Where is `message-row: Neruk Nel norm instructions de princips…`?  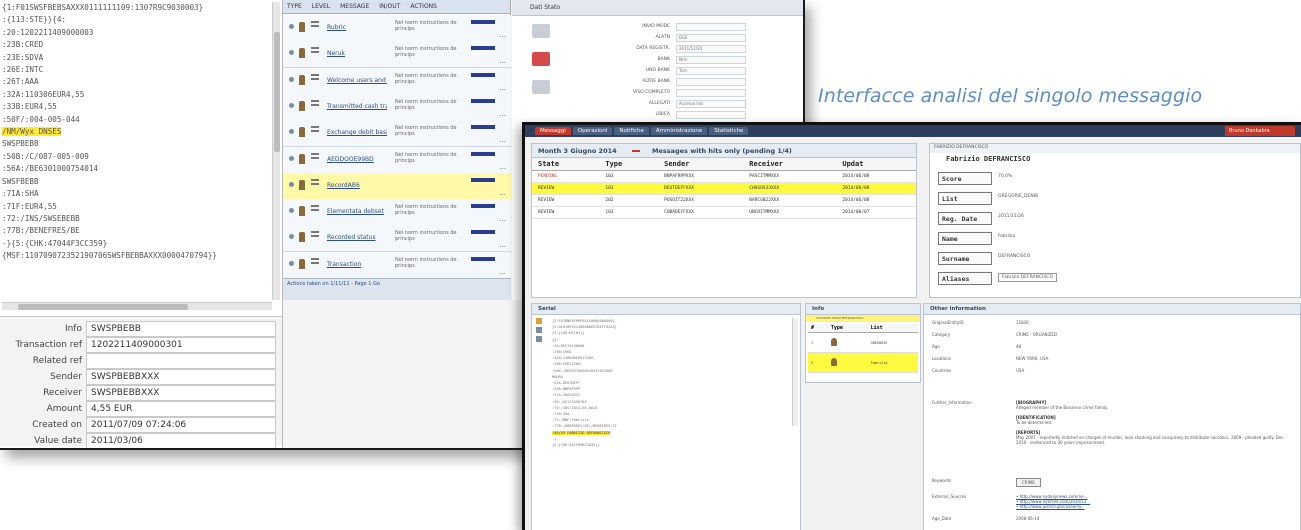 message-row: Neruk Nel norm instructions de princips… is located at coordinates (397, 55).